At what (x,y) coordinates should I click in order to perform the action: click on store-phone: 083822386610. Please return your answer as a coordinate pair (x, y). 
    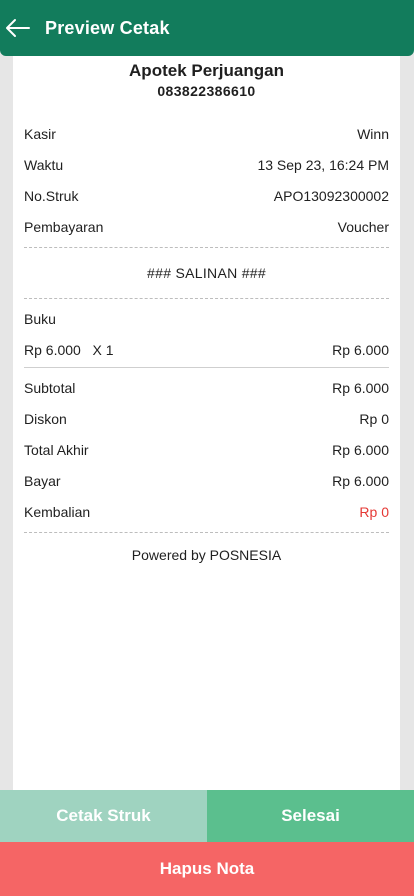
    Looking at the image, I should click on (206, 91).